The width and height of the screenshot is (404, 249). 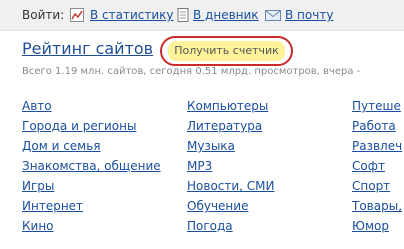 I want to click on get-counter-label: Получить счетчик, so click(x=226, y=51).